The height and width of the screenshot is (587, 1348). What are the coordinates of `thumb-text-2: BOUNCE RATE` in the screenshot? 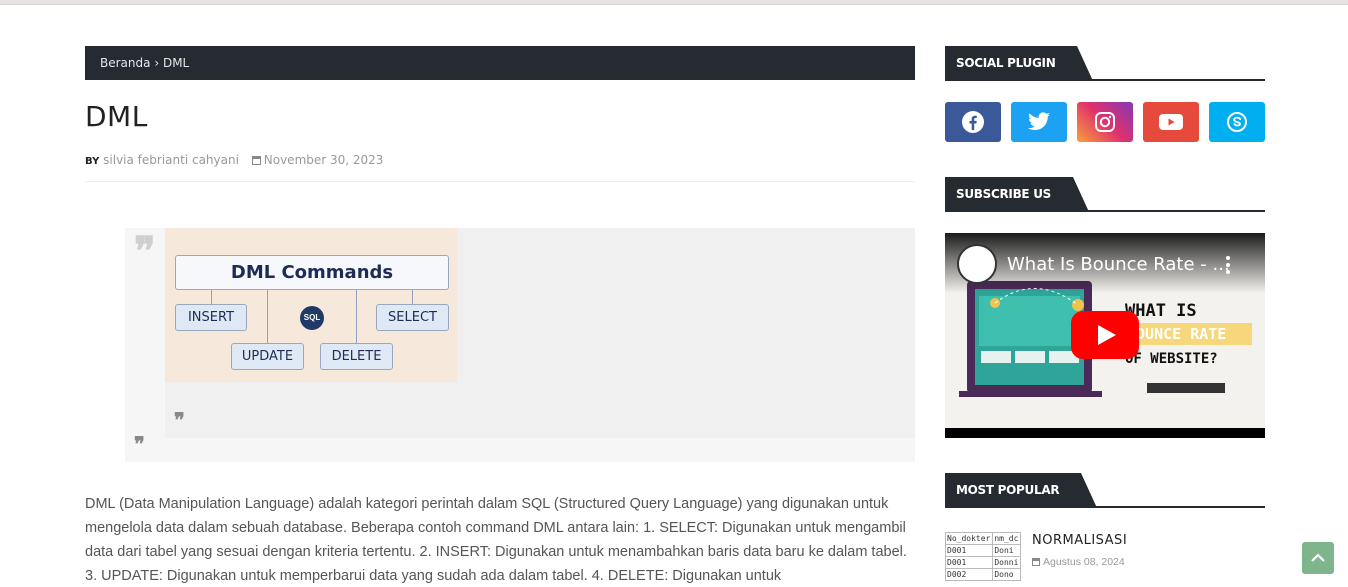 It's located at (1177, 334).